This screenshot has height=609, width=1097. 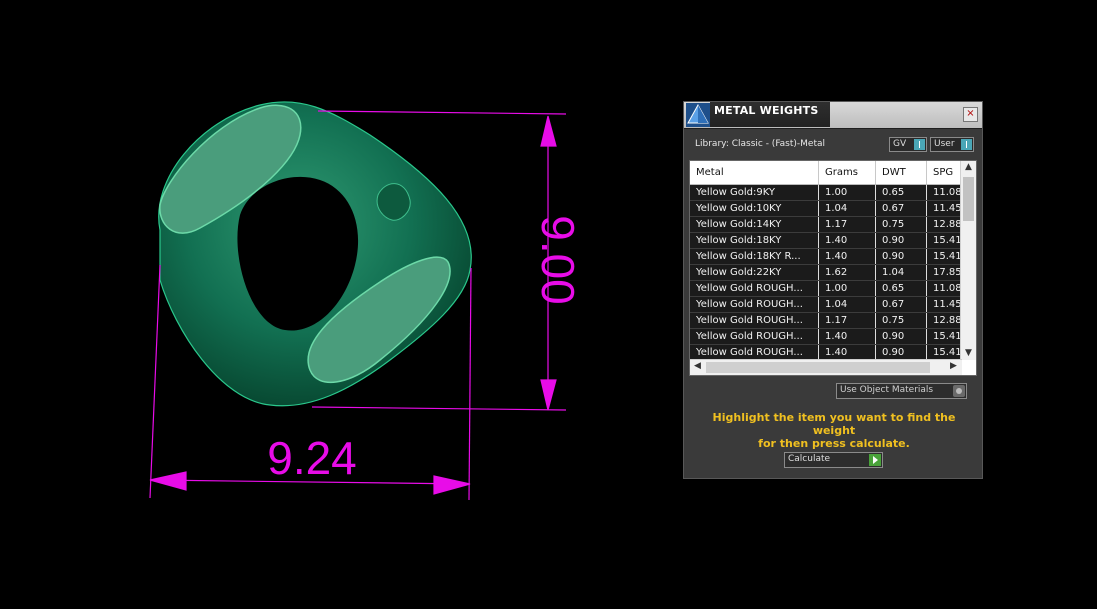 I want to click on panel-title: METAL WEIGHTS, so click(x=766, y=110).